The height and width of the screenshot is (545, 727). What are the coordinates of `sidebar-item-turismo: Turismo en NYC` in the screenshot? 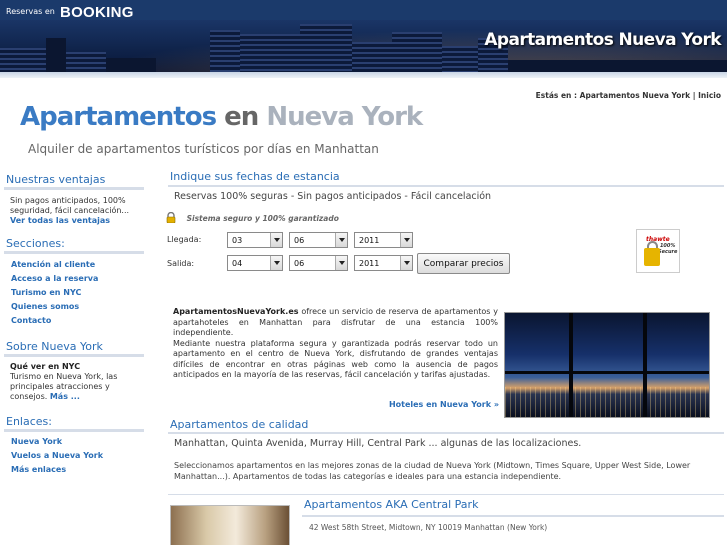 It's located at (54, 293).